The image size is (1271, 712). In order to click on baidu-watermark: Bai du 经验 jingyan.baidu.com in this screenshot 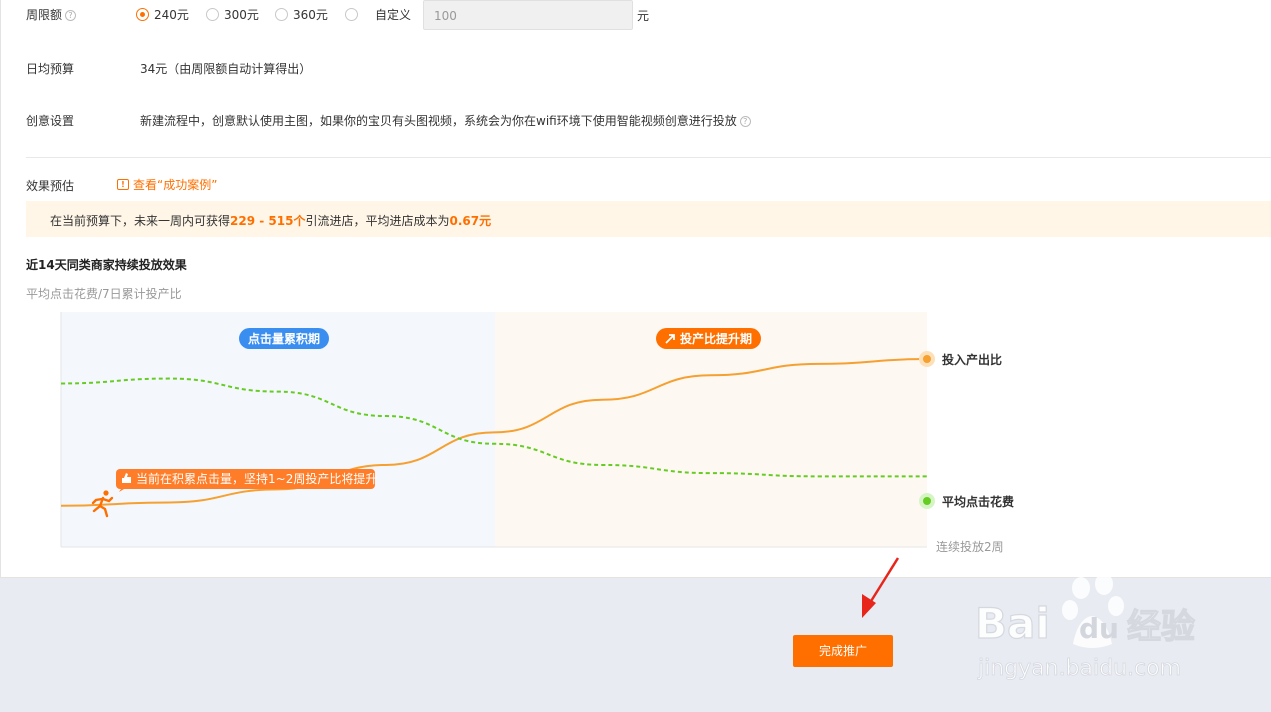, I will do `click(1085, 627)`.